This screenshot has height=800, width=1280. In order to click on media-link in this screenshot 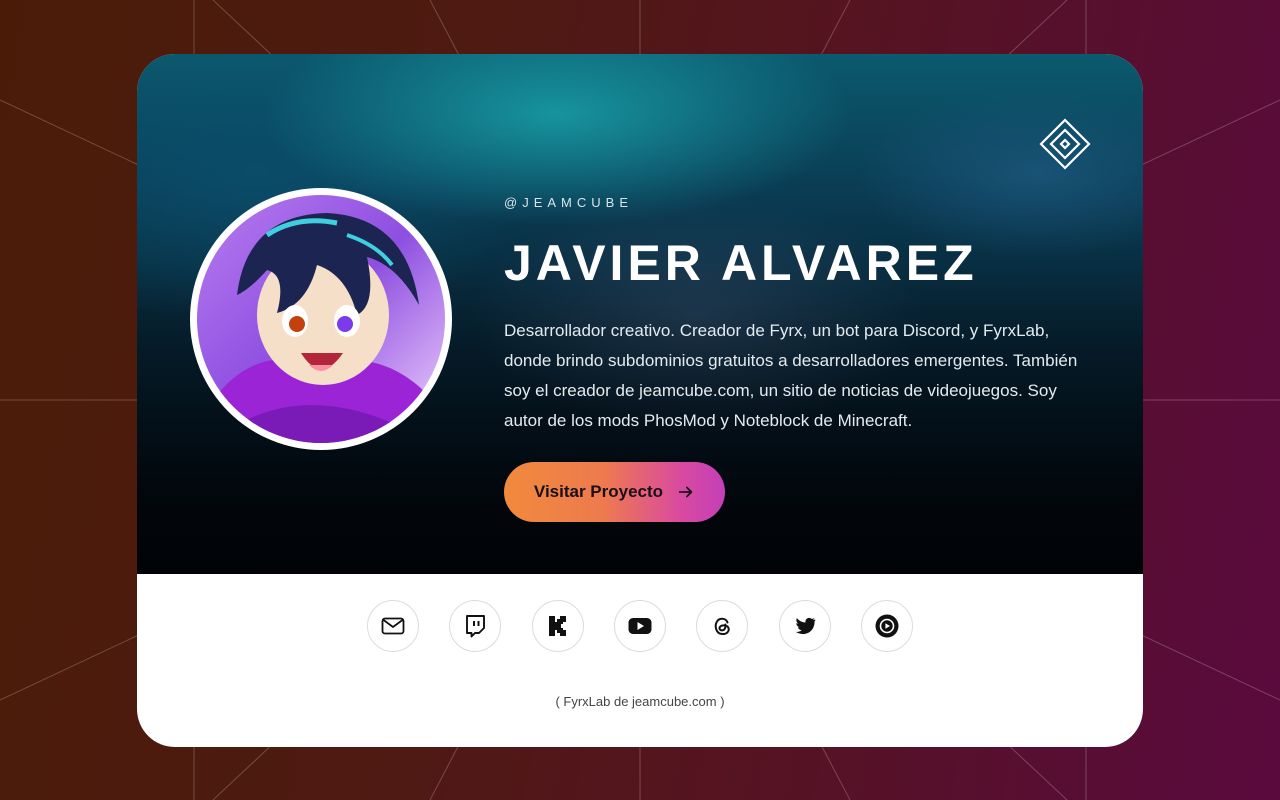, I will do `click(886, 626)`.